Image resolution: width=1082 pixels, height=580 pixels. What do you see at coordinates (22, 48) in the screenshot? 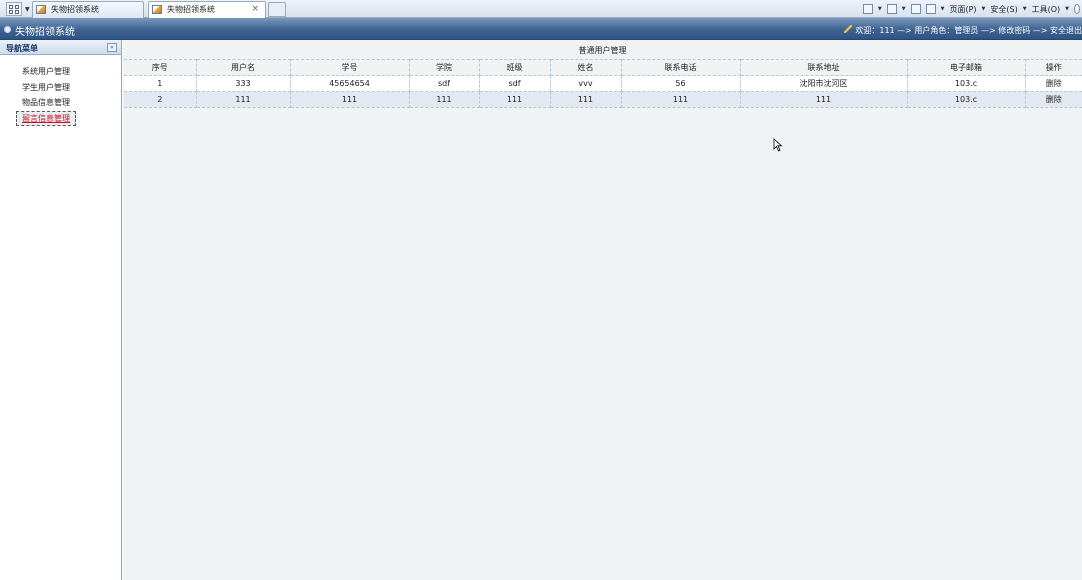
I see `sidebar-title: 导航菜单` at bounding box center [22, 48].